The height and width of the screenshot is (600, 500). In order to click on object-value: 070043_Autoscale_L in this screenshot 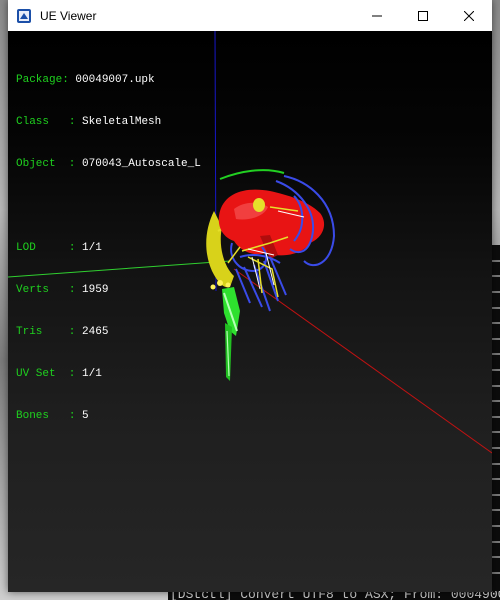, I will do `click(141, 164)`.